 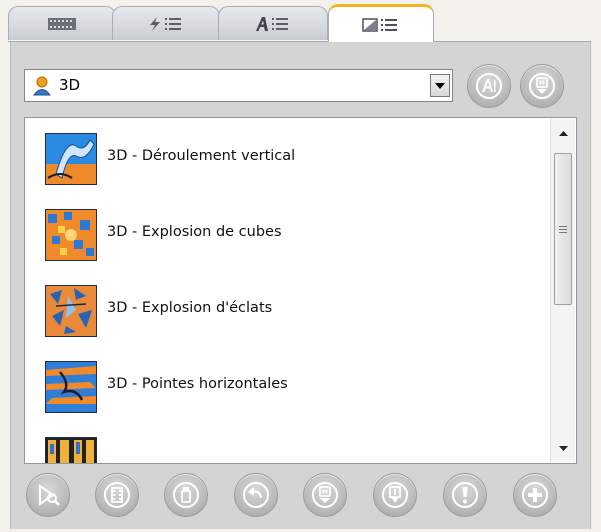 I want to click on timeline-tab-icon, so click(x=62, y=23).